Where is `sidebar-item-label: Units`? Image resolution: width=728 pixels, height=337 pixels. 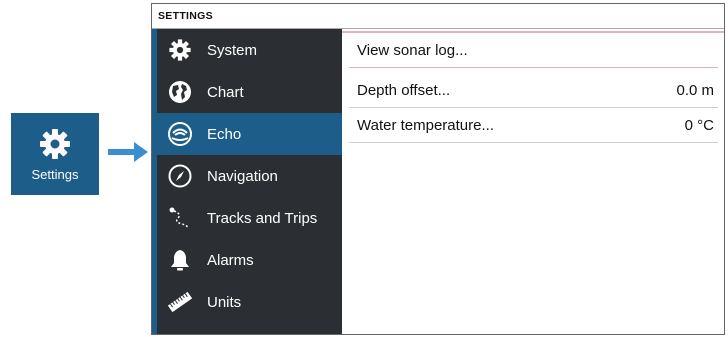 sidebar-item-label: Units is located at coordinates (224, 302).